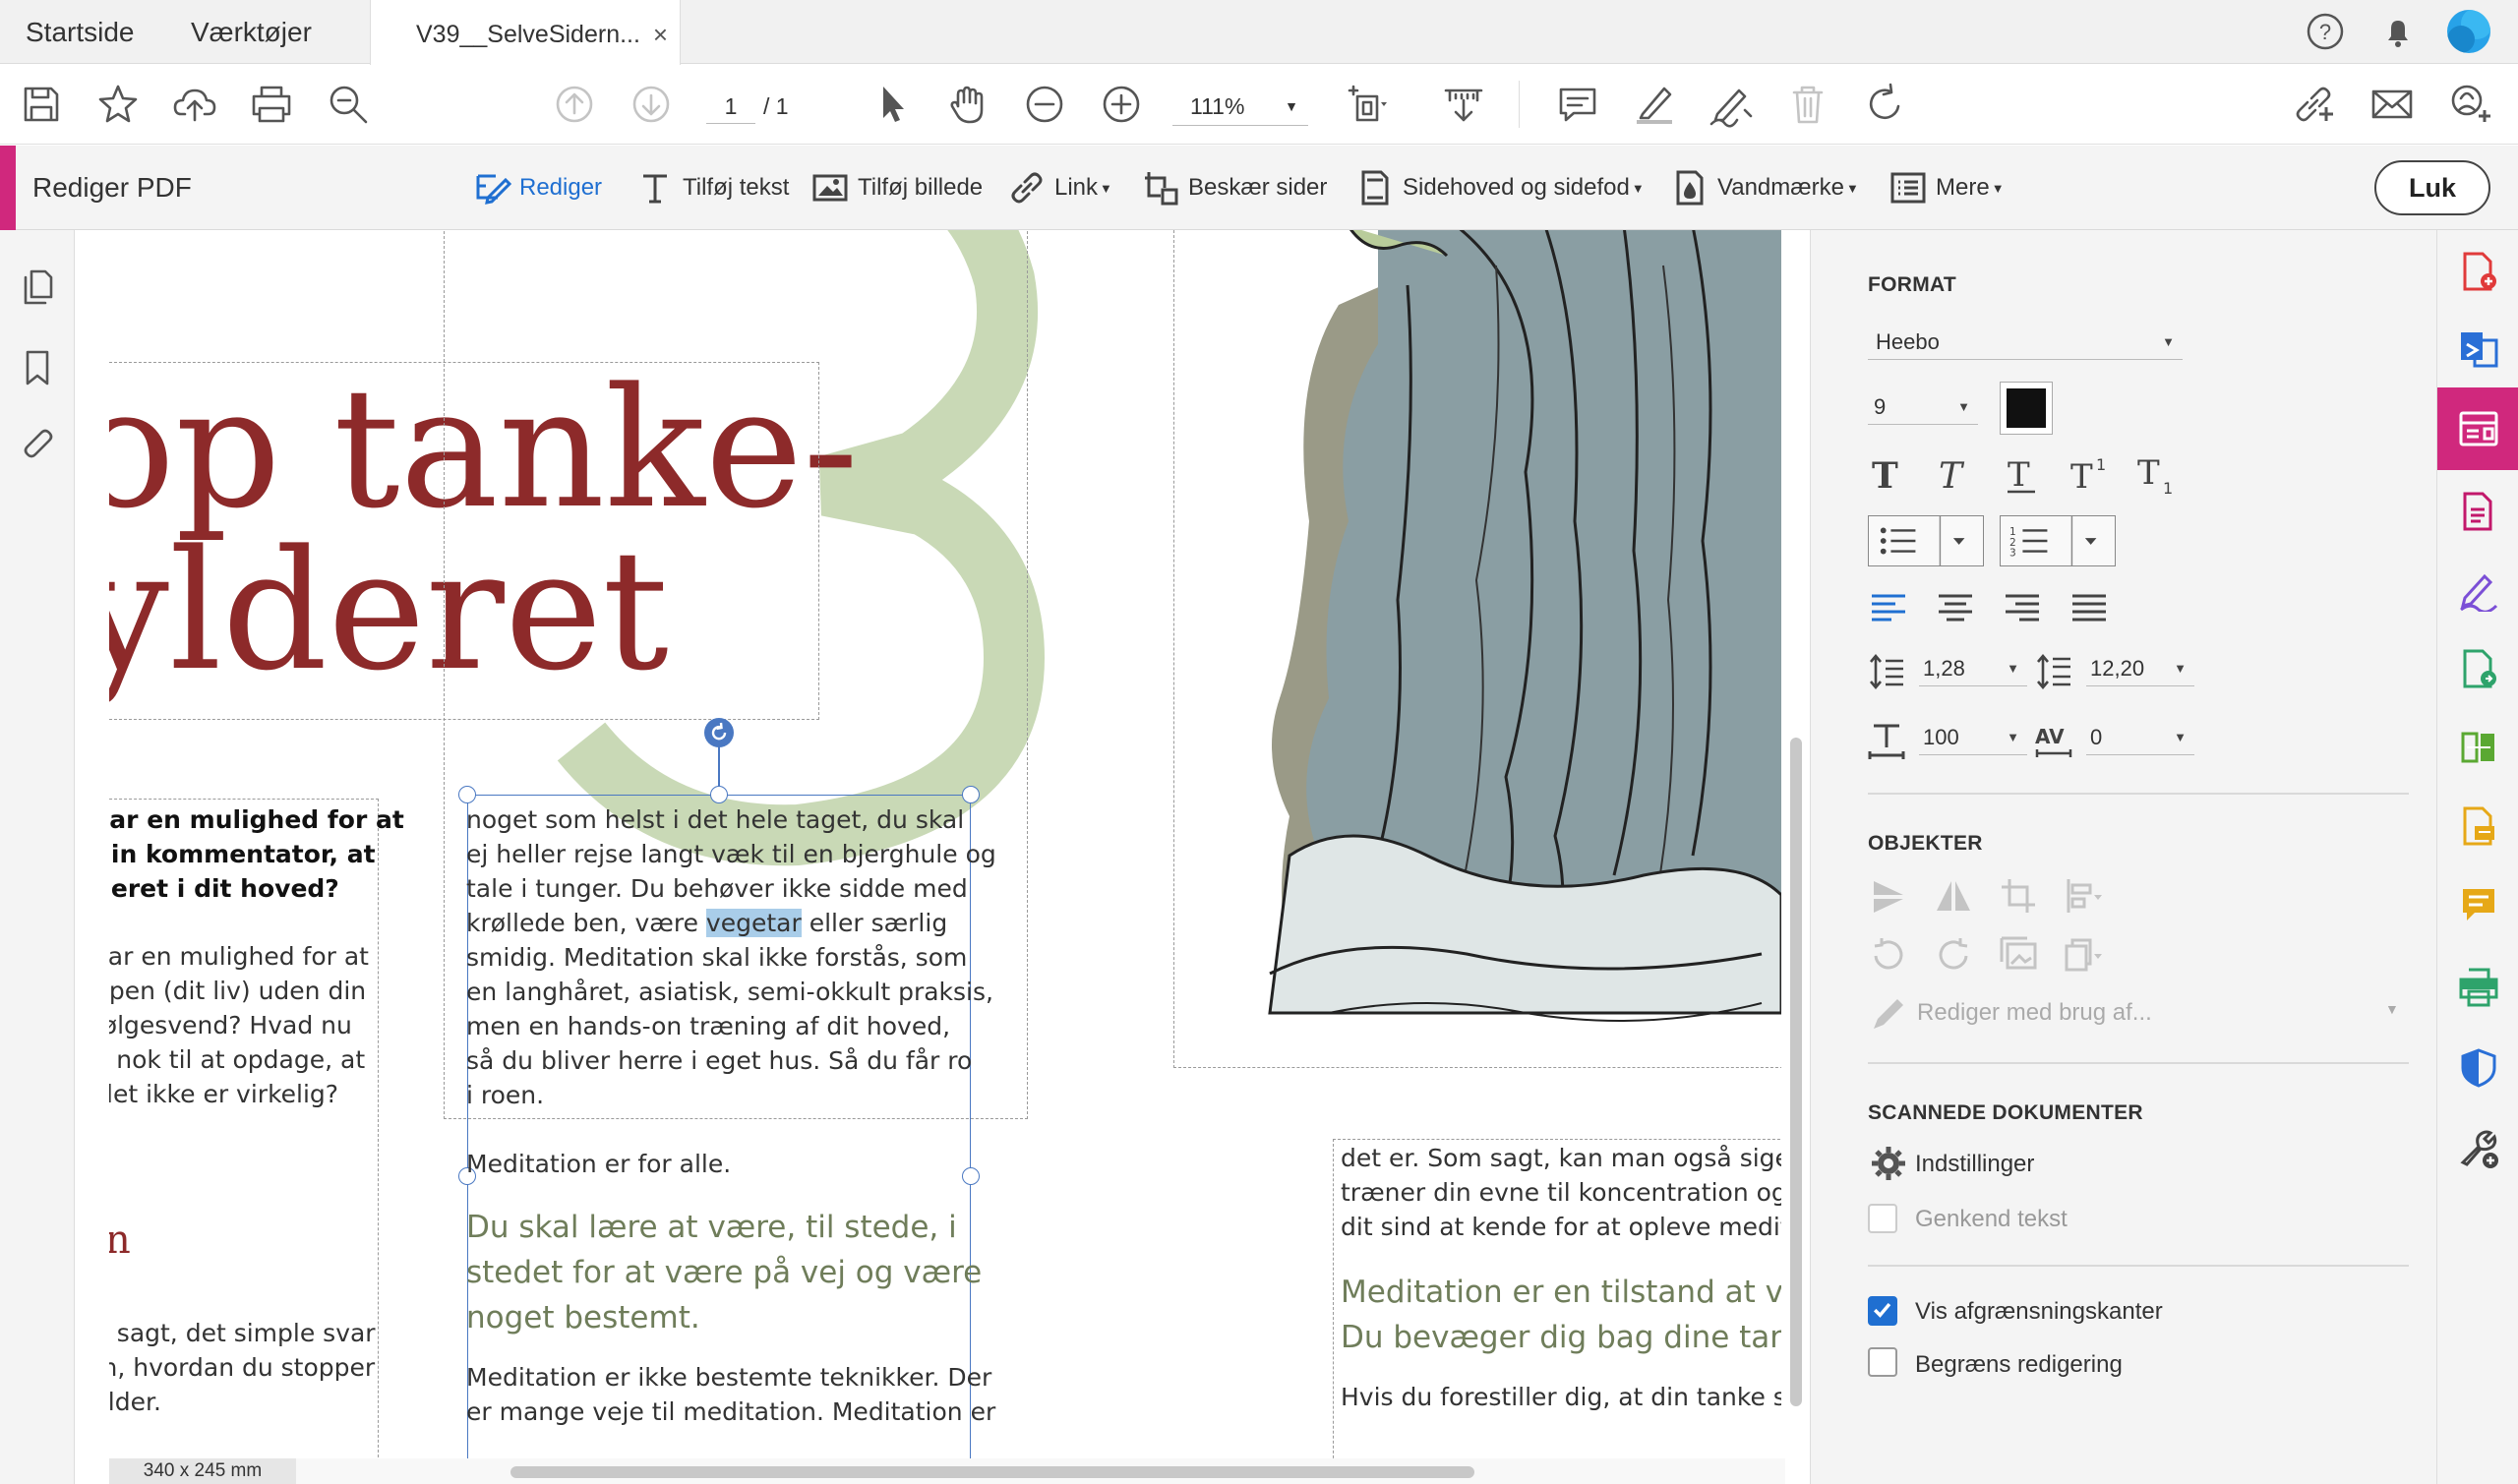 This screenshot has width=2518, height=1484. I want to click on add-text-button: Tilføj tekst, so click(712, 188).